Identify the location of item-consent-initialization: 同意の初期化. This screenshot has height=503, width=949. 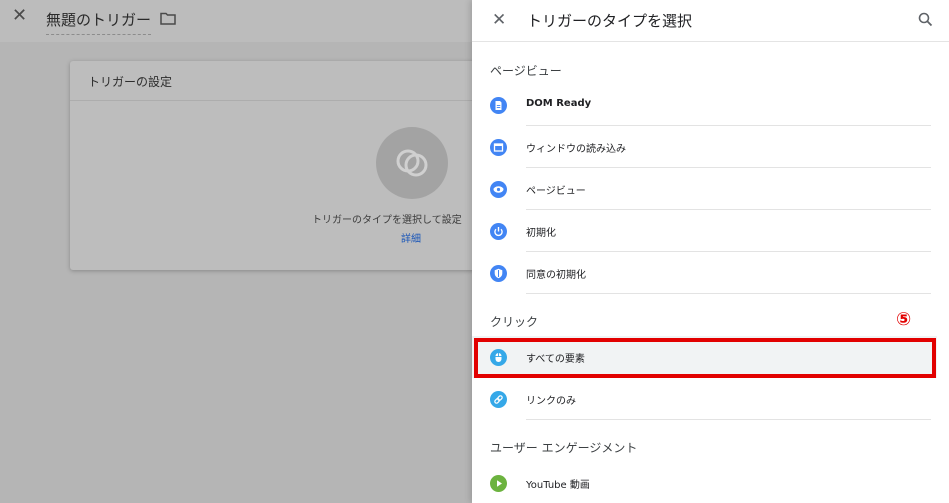
(704, 273).